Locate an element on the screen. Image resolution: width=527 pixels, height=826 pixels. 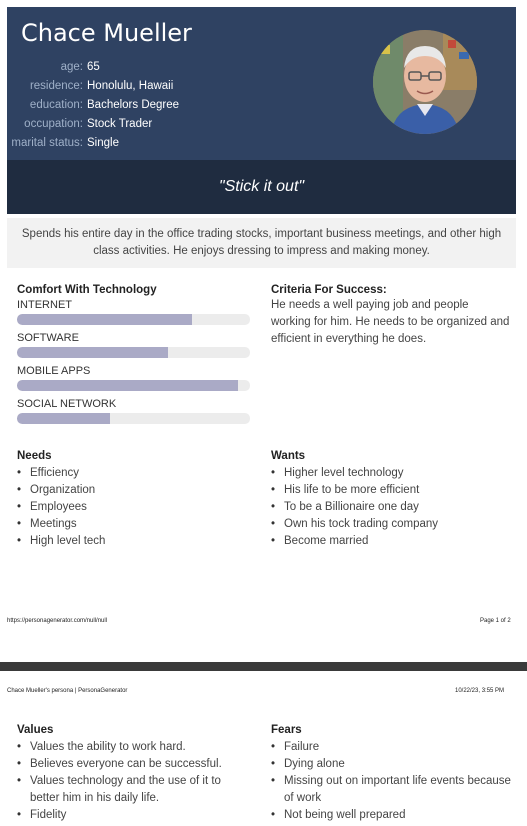
info-row-education: education: Bachelors Degree is located at coordinates (107, 105).